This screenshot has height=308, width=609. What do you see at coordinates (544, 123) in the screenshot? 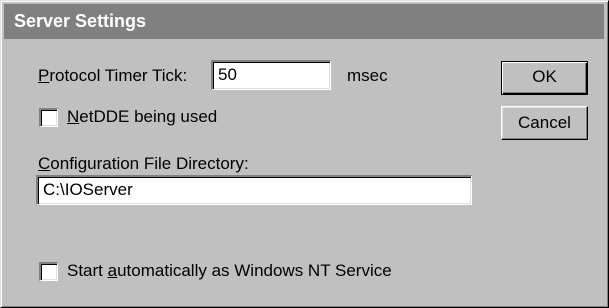
I see `cancel-button: Cancel` at bounding box center [544, 123].